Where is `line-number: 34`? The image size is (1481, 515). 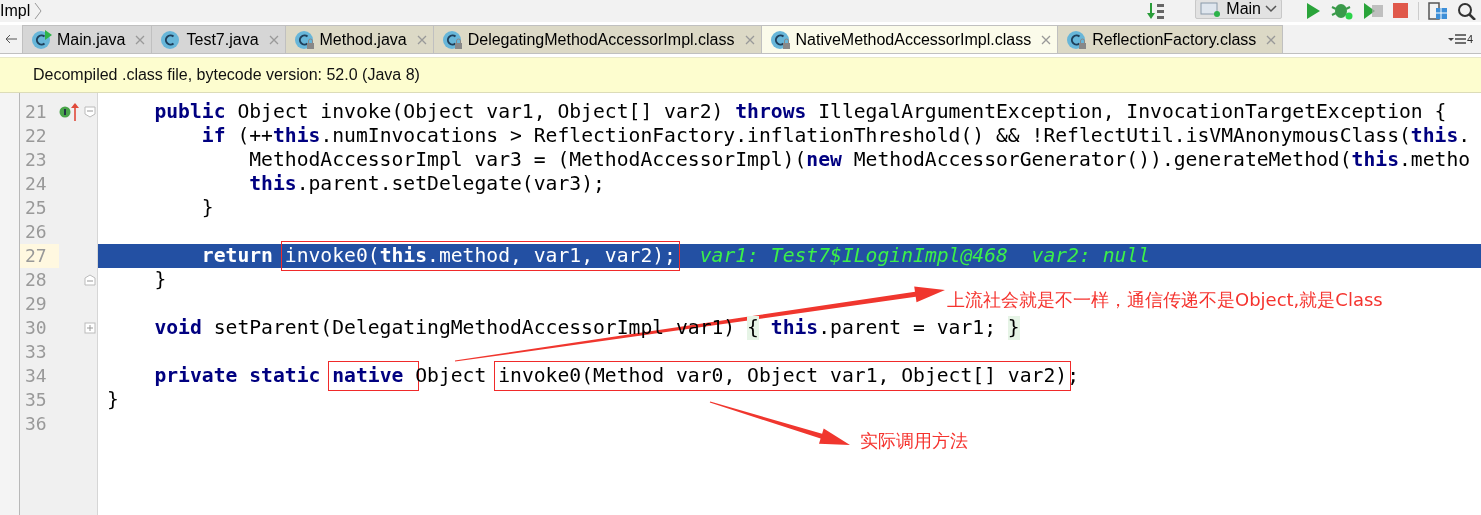
line-number: 34 is located at coordinates (36, 376).